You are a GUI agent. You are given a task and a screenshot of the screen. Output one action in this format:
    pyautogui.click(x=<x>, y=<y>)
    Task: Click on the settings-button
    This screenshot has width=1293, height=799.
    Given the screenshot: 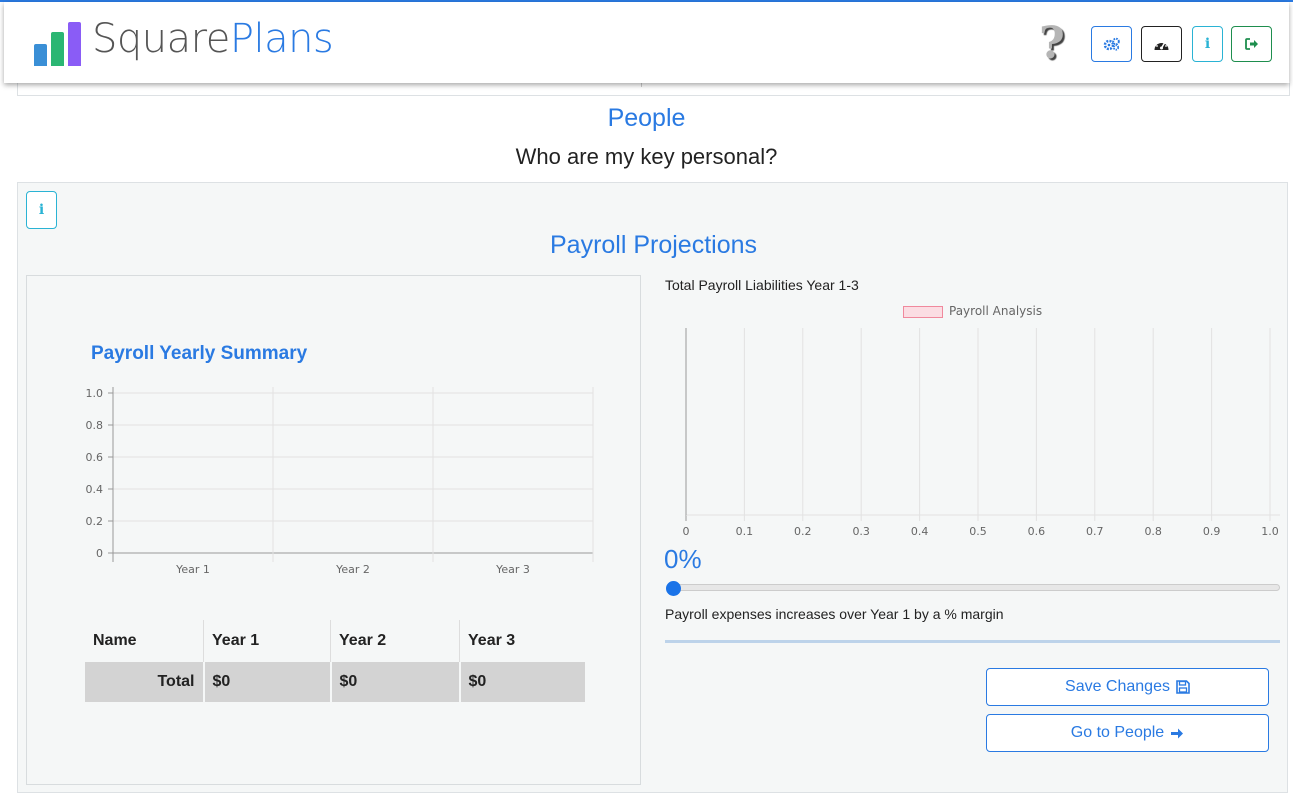 What is the action you would take?
    pyautogui.click(x=1111, y=44)
    